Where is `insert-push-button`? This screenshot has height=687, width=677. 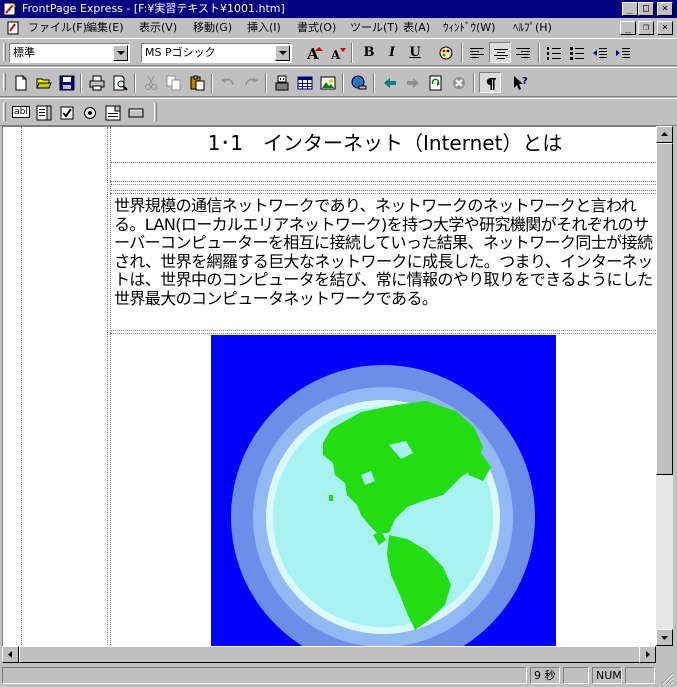
insert-push-button is located at coordinates (136, 112).